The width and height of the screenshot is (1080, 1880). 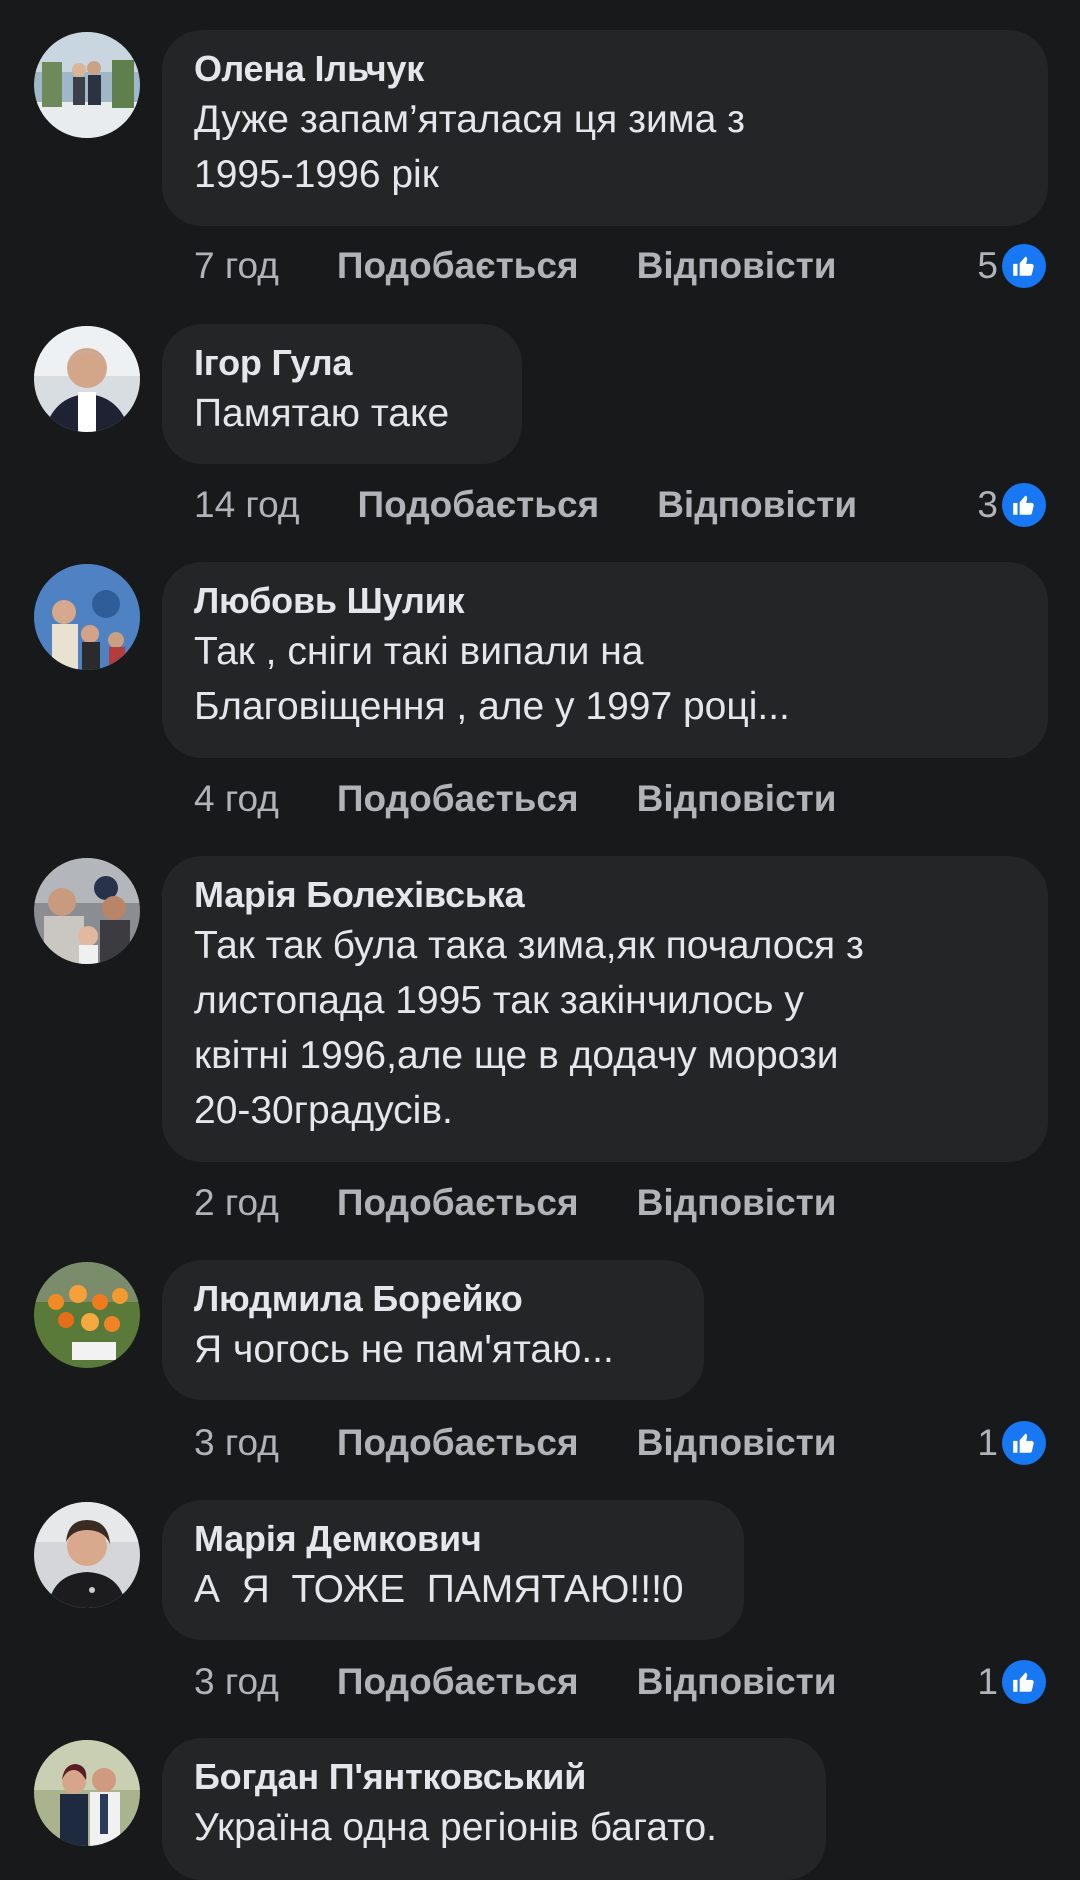 I want to click on reaction-count: 5, so click(x=1011, y=266).